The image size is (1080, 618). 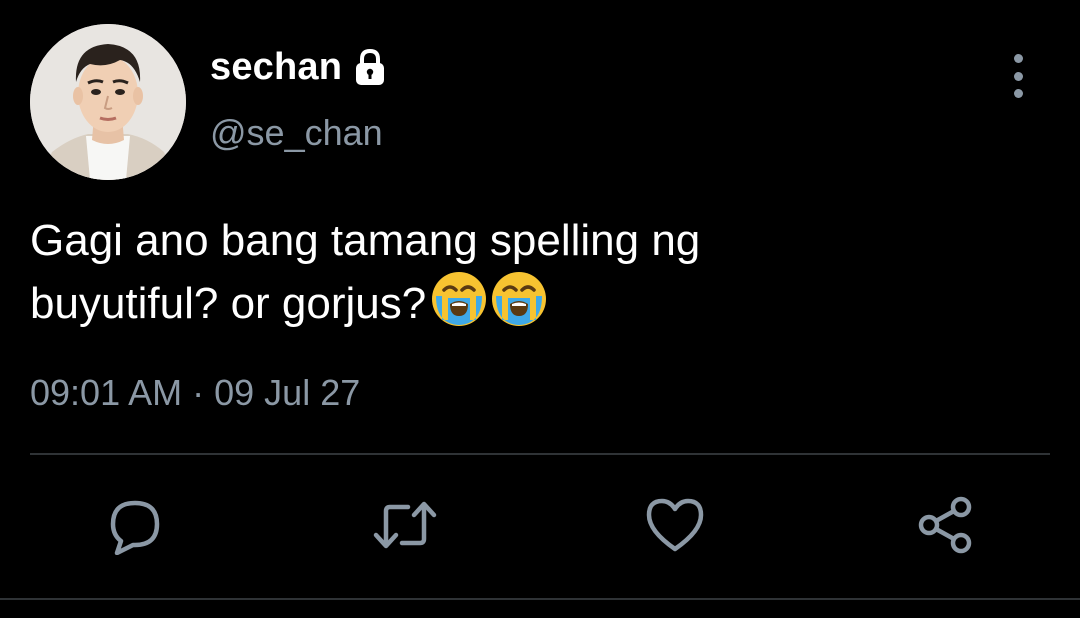 I want to click on author-name-row: sechan, so click(x=300, y=67).